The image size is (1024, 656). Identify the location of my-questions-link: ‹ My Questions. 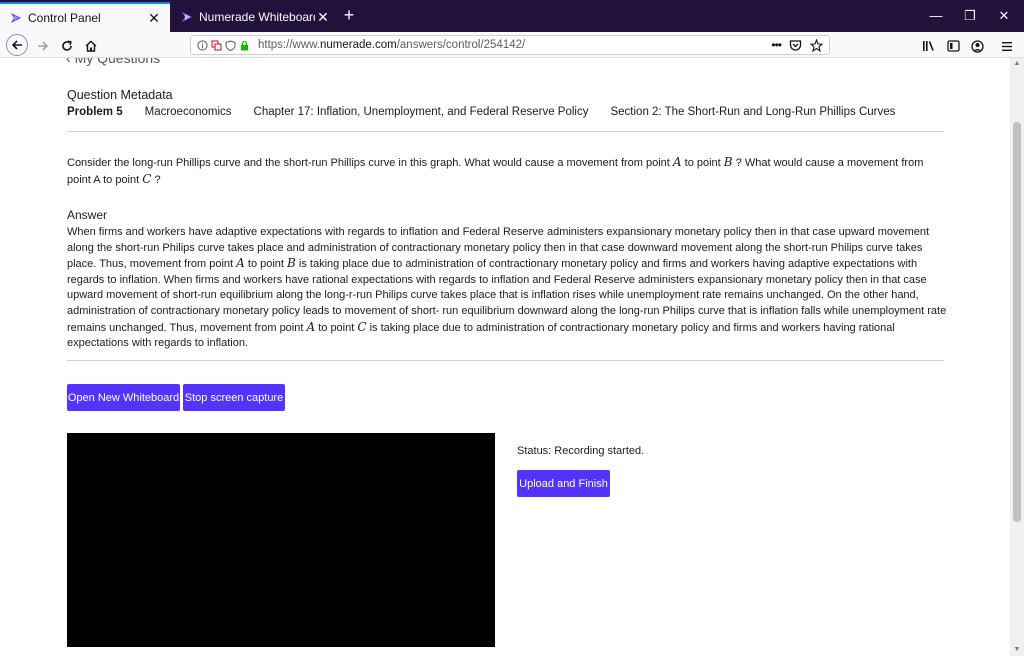
(113, 62).